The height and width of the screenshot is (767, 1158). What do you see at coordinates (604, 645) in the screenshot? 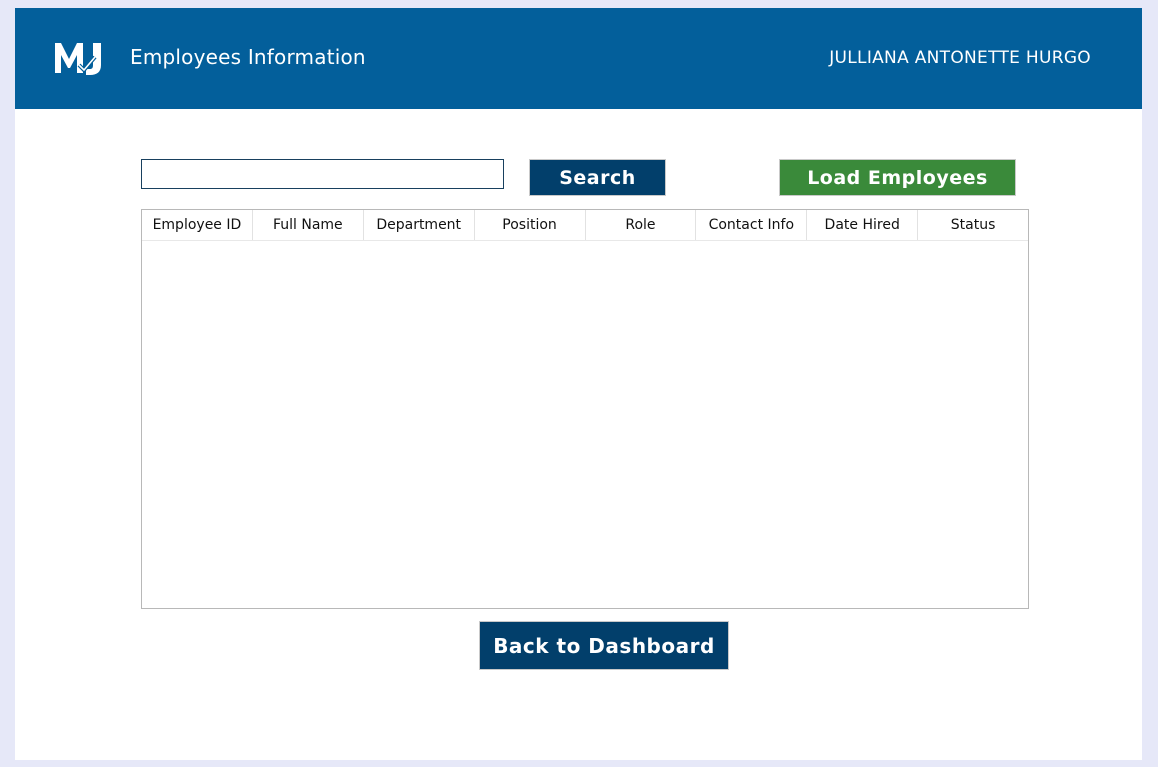
I see `back-to-dashboard-button: Back to Dashboard` at bounding box center [604, 645].